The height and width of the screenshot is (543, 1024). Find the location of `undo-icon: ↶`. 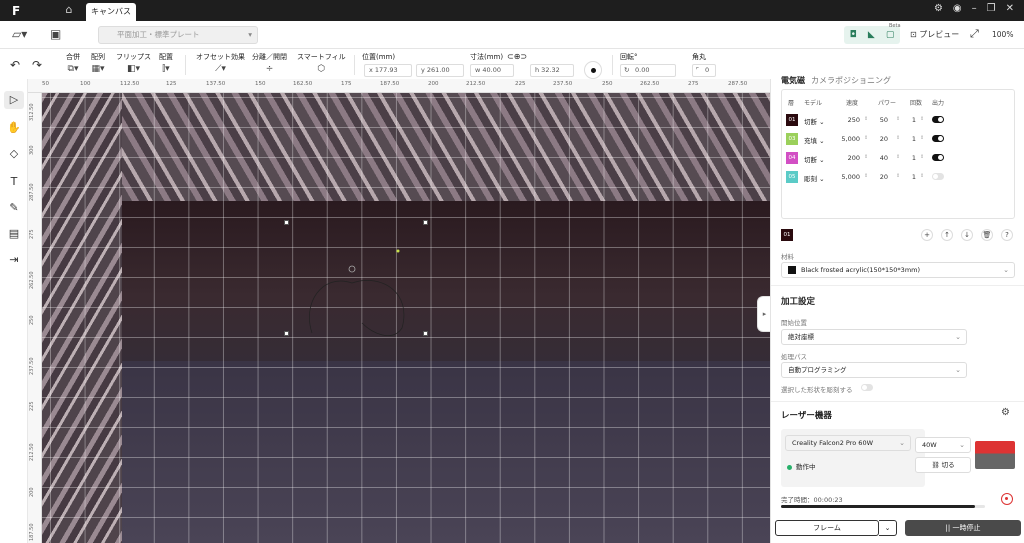

undo-icon: ↶ is located at coordinates (15, 65).